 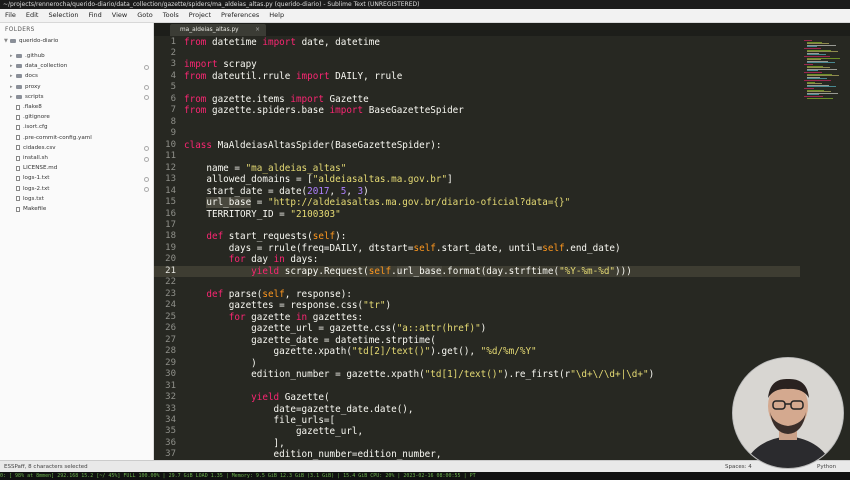 What do you see at coordinates (170, 282) in the screenshot?
I see `line-number: 22` at bounding box center [170, 282].